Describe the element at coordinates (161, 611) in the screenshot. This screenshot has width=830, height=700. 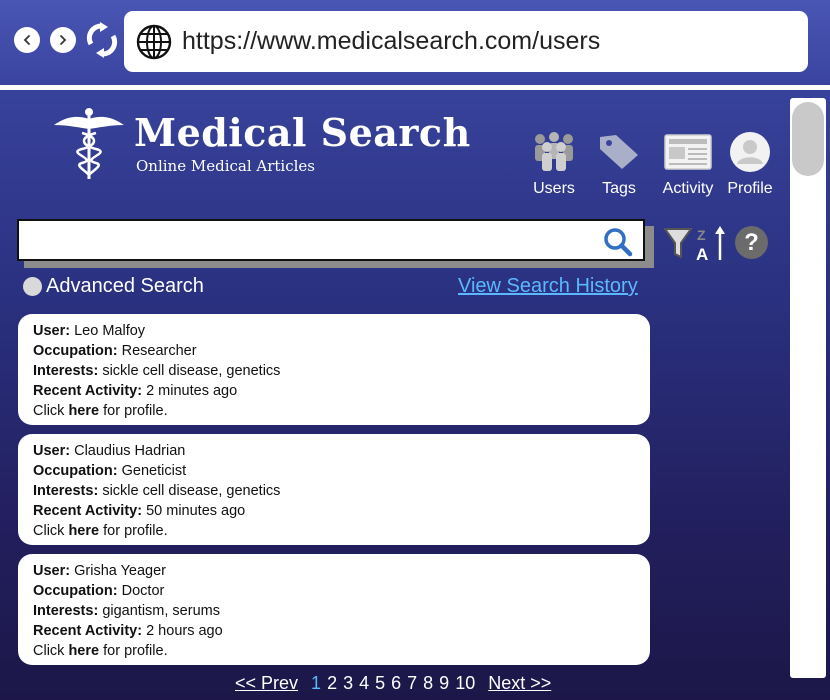
I see `user-interests: gigantism, serums` at that location.